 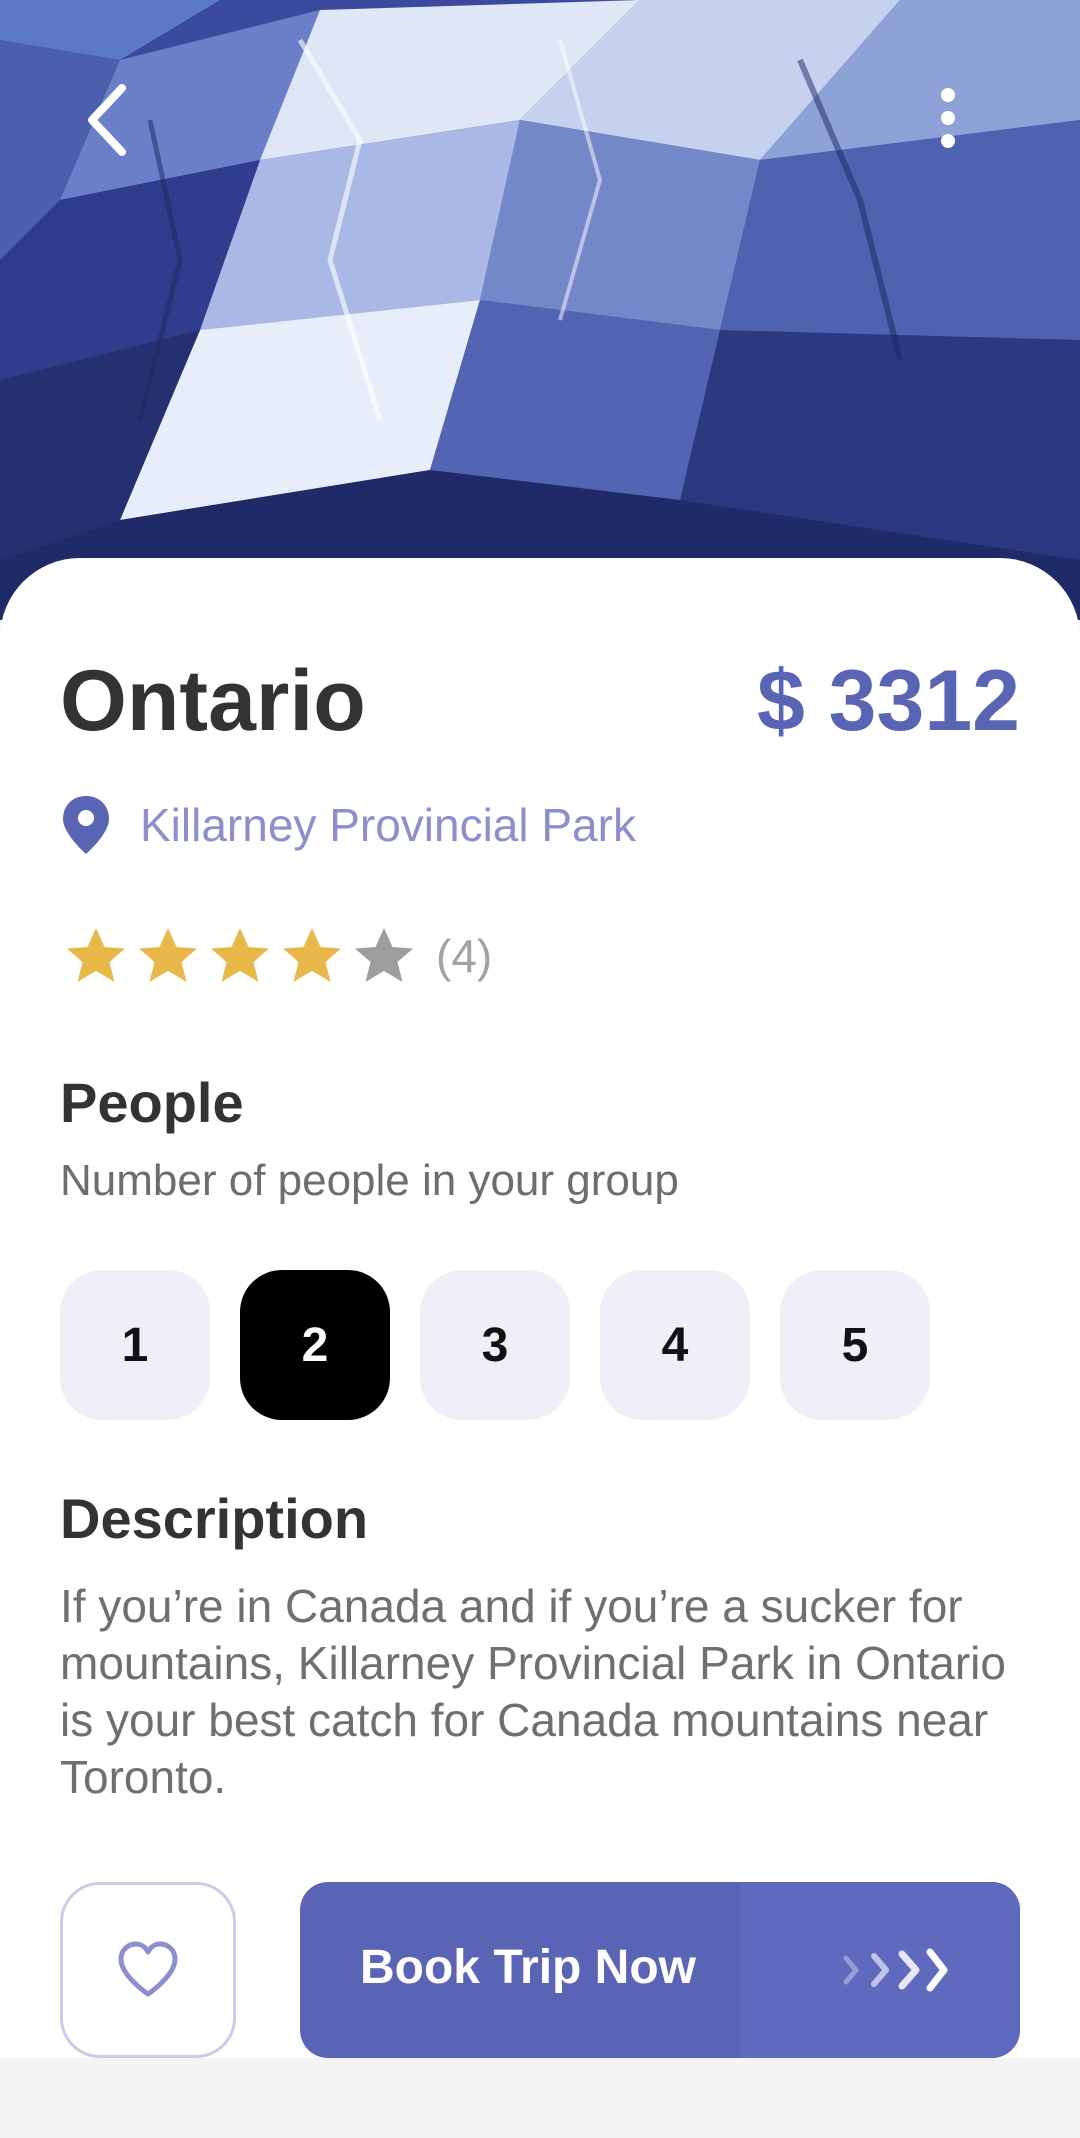 I want to click on more-options-button, so click(x=948, y=120).